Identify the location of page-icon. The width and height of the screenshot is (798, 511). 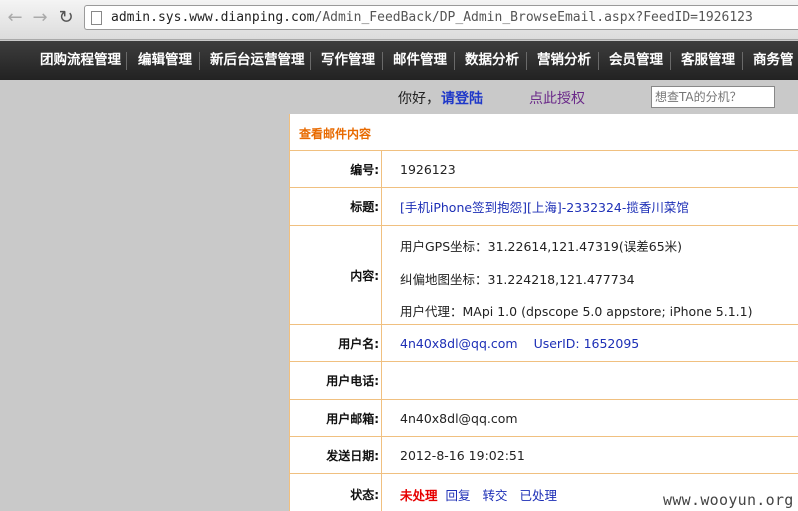
(96, 18).